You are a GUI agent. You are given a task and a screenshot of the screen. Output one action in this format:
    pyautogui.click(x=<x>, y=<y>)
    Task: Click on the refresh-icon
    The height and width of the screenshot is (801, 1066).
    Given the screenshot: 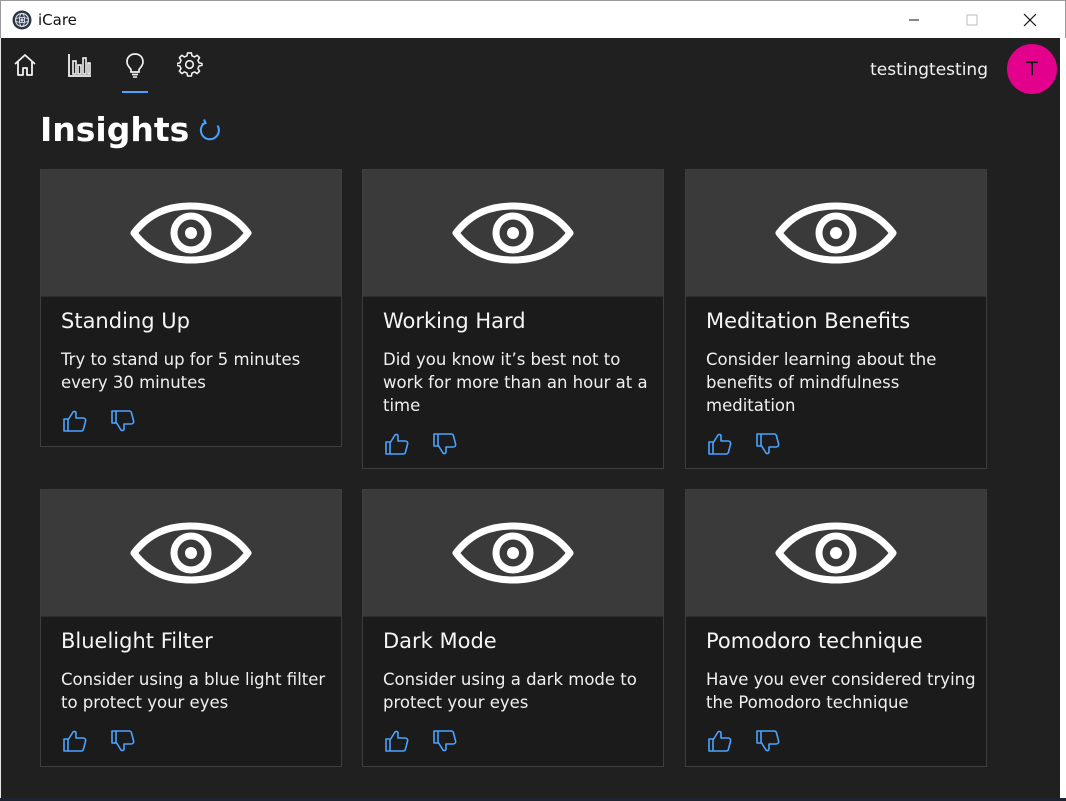 What is the action you would take?
    pyautogui.click(x=210, y=131)
    